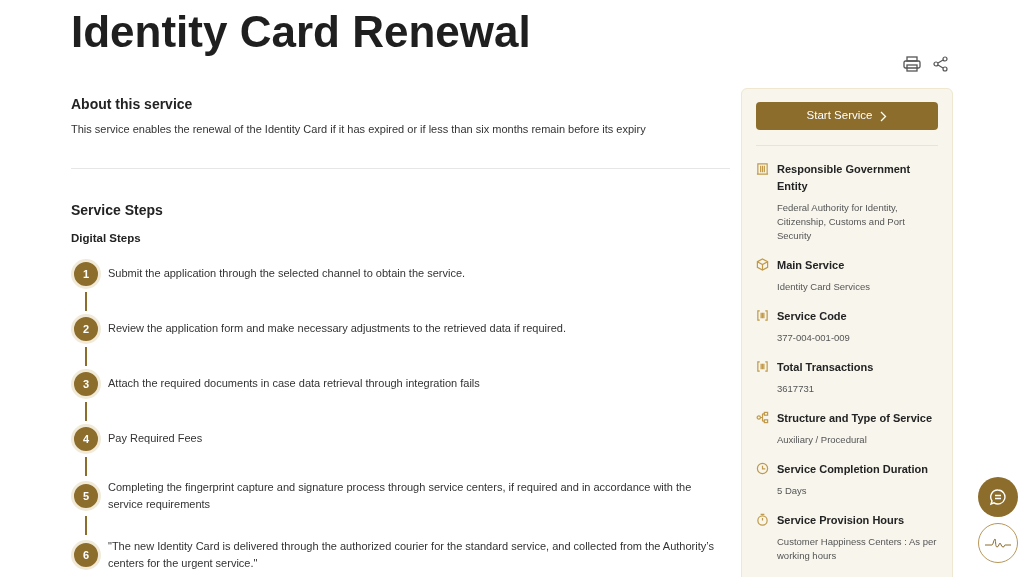  Describe the element at coordinates (857, 549) in the screenshot. I see `info-value: Customer Happiness Centers : As per working hours` at that location.